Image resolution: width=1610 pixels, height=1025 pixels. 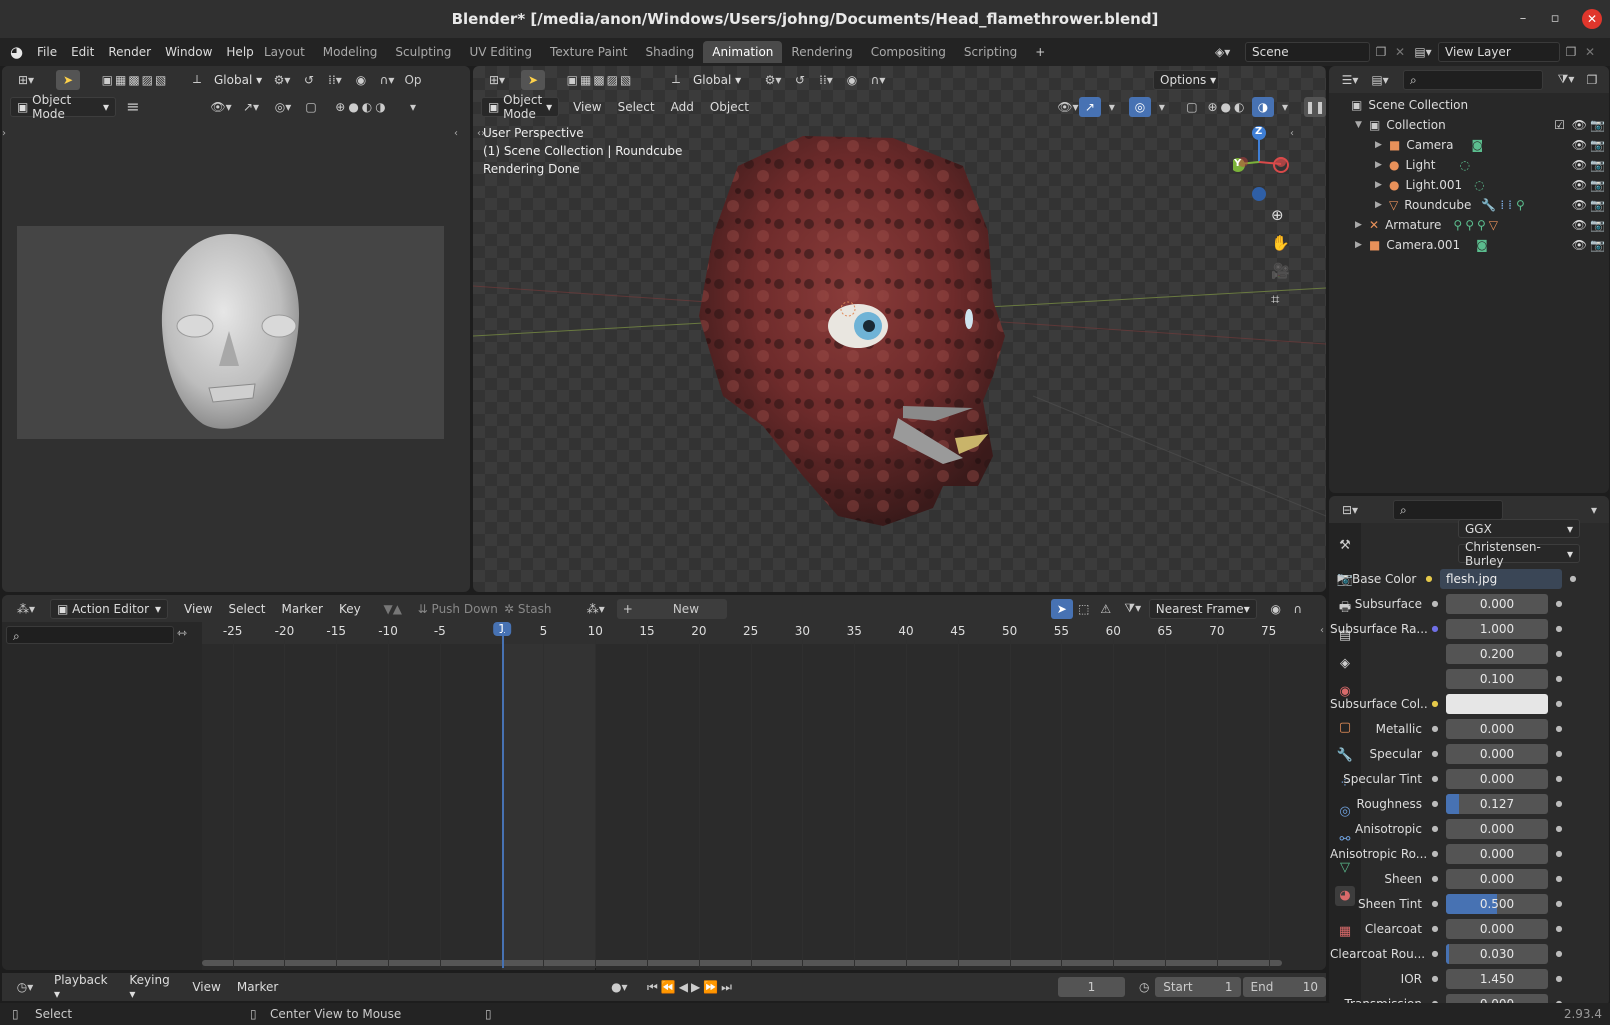 What do you see at coordinates (129, 52) in the screenshot?
I see `menu-render: Render` at bounding box center [129, 52].